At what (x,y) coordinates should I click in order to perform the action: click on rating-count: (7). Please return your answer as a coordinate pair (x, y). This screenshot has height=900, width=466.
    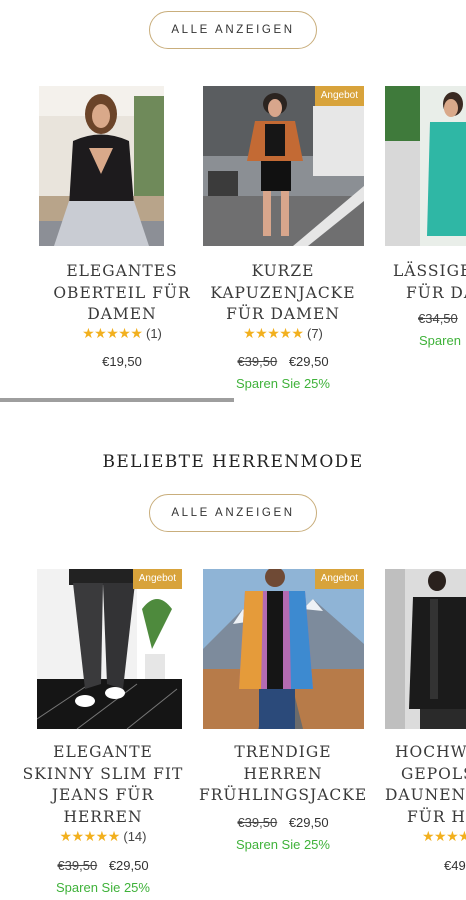
    Looking at the image, I should click on (315, 333).